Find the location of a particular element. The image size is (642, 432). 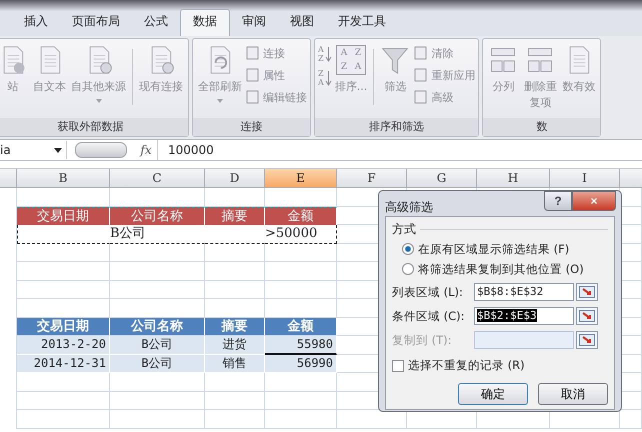

range-field: $B$8:$E$32 is located at coordinates (524, 292).